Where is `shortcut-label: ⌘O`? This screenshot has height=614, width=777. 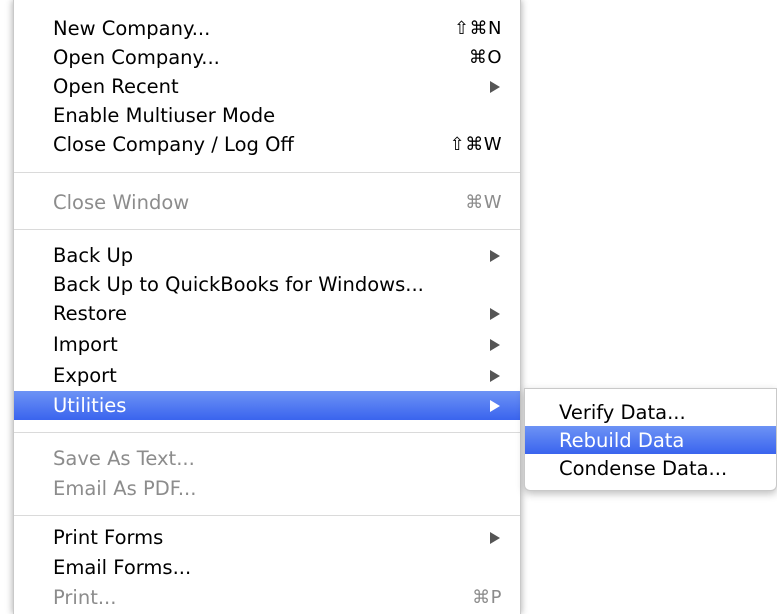 shortcut-label: ⌘O is located at coordinates (485, 57).